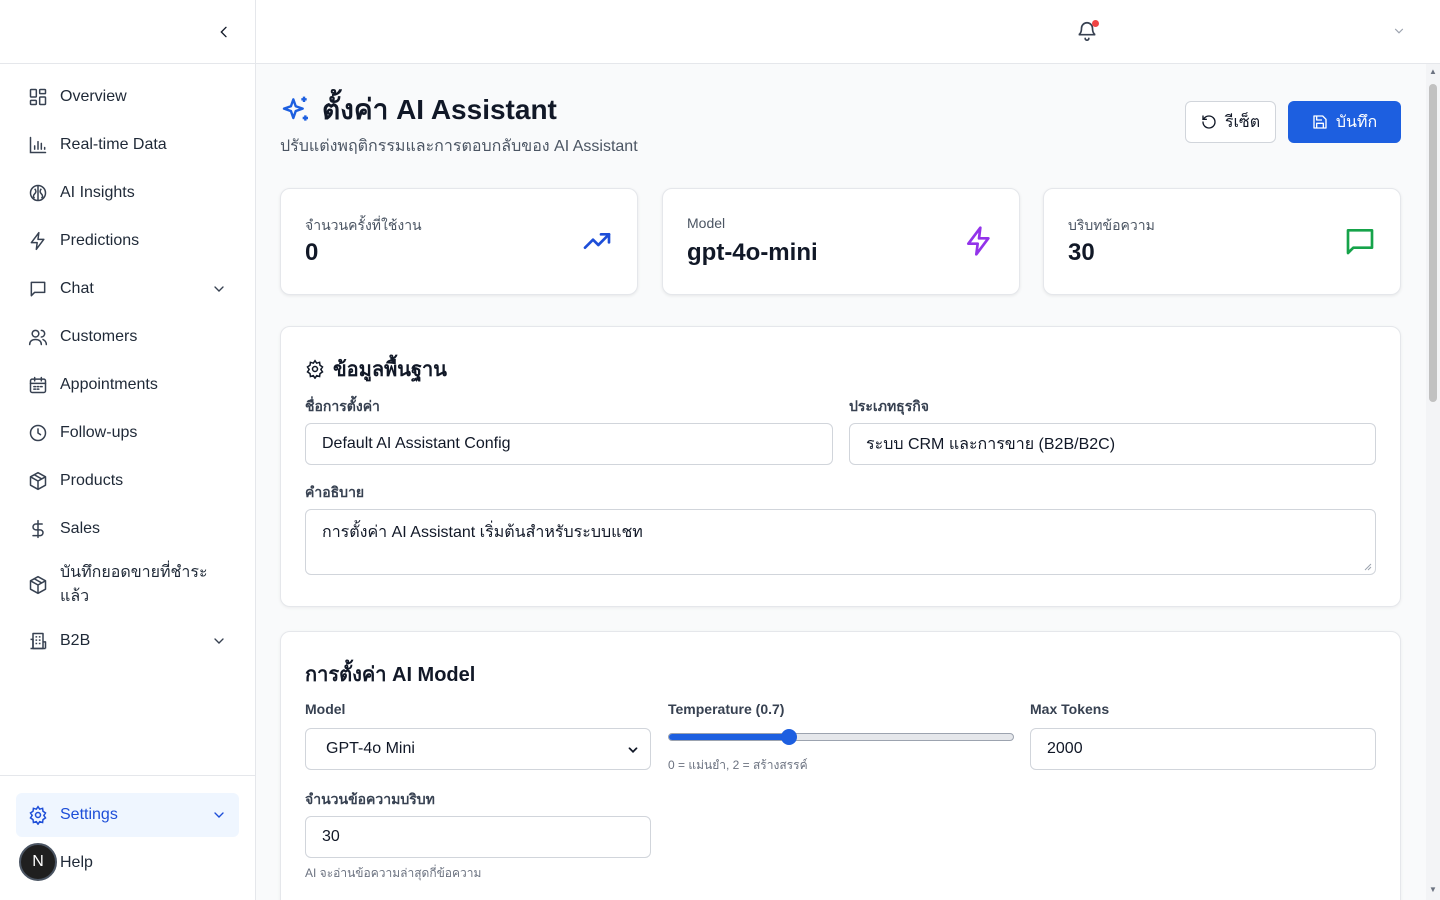  Describe the element at coordinates (127, 481) in the screenshot. I see `sidebar-item-products: Products` at that location.